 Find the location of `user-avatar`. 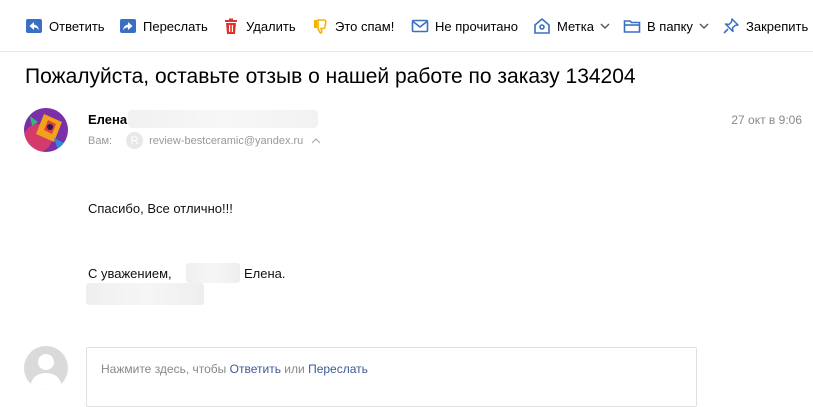

user-avatar is located at coordinates (46, 368).